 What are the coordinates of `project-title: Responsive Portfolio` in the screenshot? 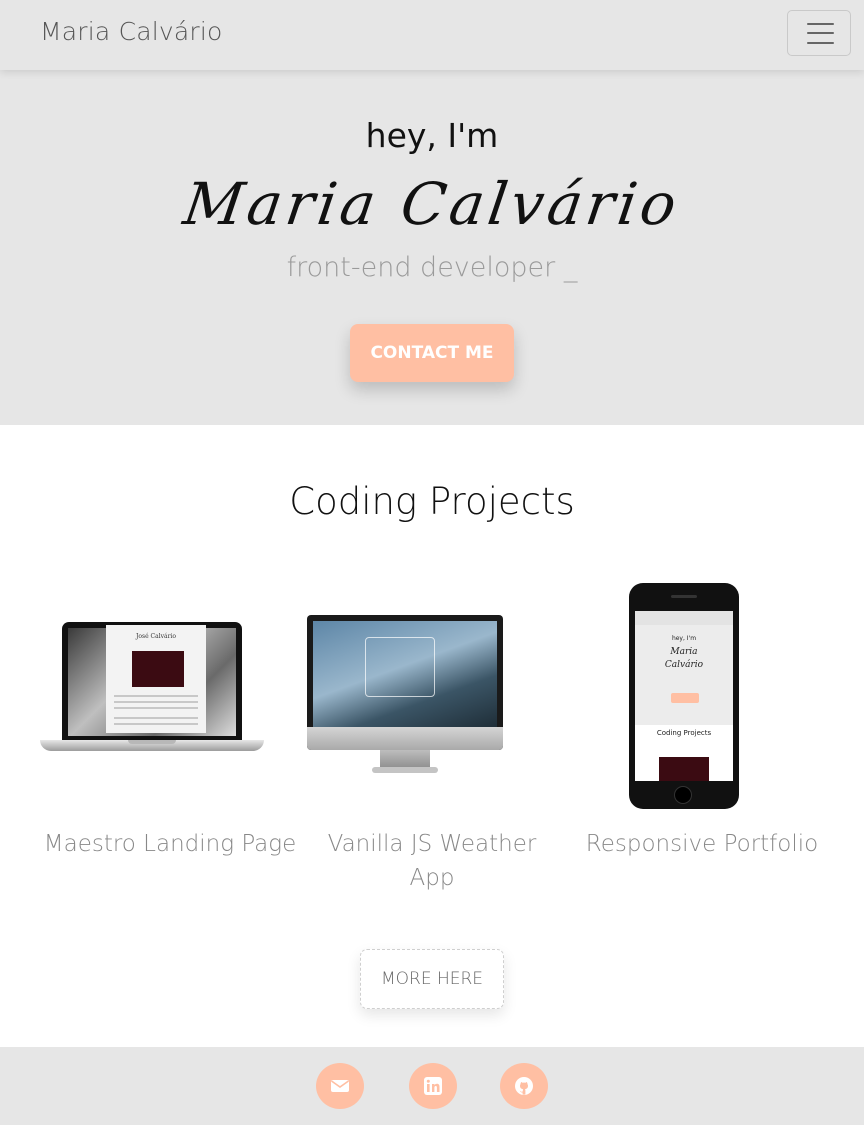 It's located at (702, 844).